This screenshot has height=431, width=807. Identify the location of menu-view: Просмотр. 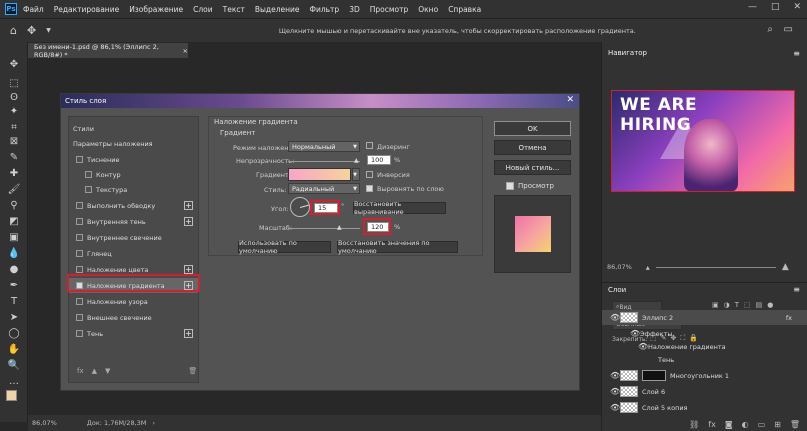
(389, 9).